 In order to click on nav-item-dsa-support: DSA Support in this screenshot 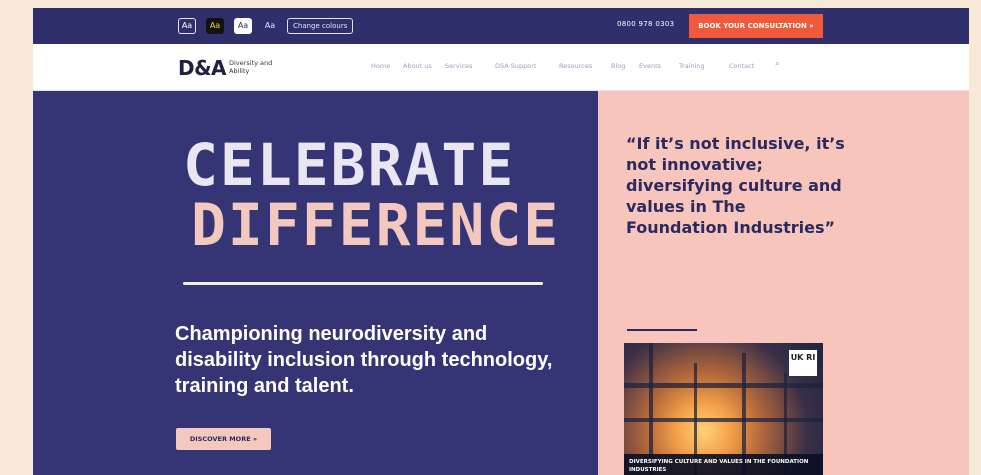, I will do `click(515, 66)`.